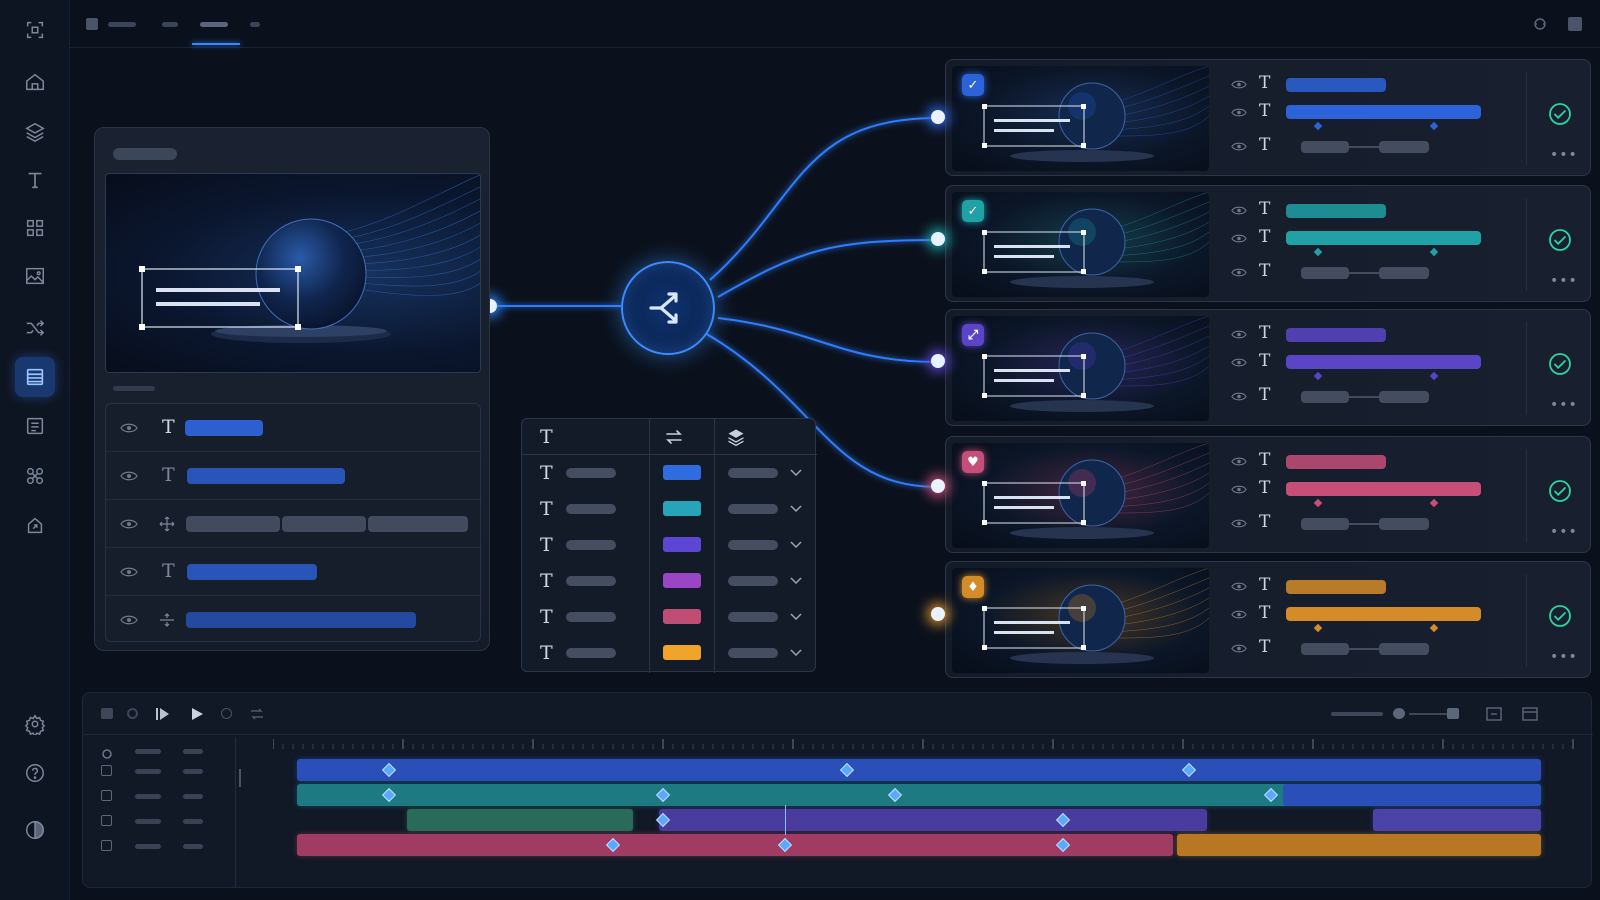  Describe the element at coordinates (301, 620) in the screenshot. I see `size-value-bar` at that location.